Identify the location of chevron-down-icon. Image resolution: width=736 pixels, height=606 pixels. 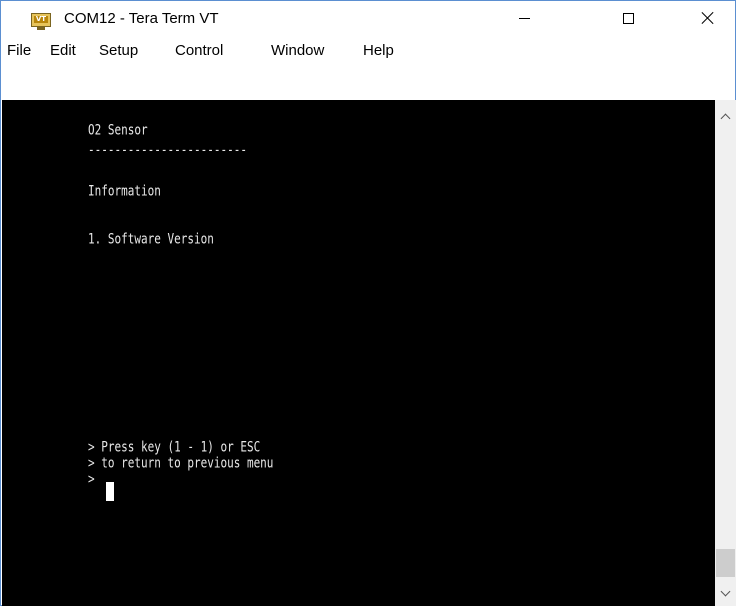
(725, 591).